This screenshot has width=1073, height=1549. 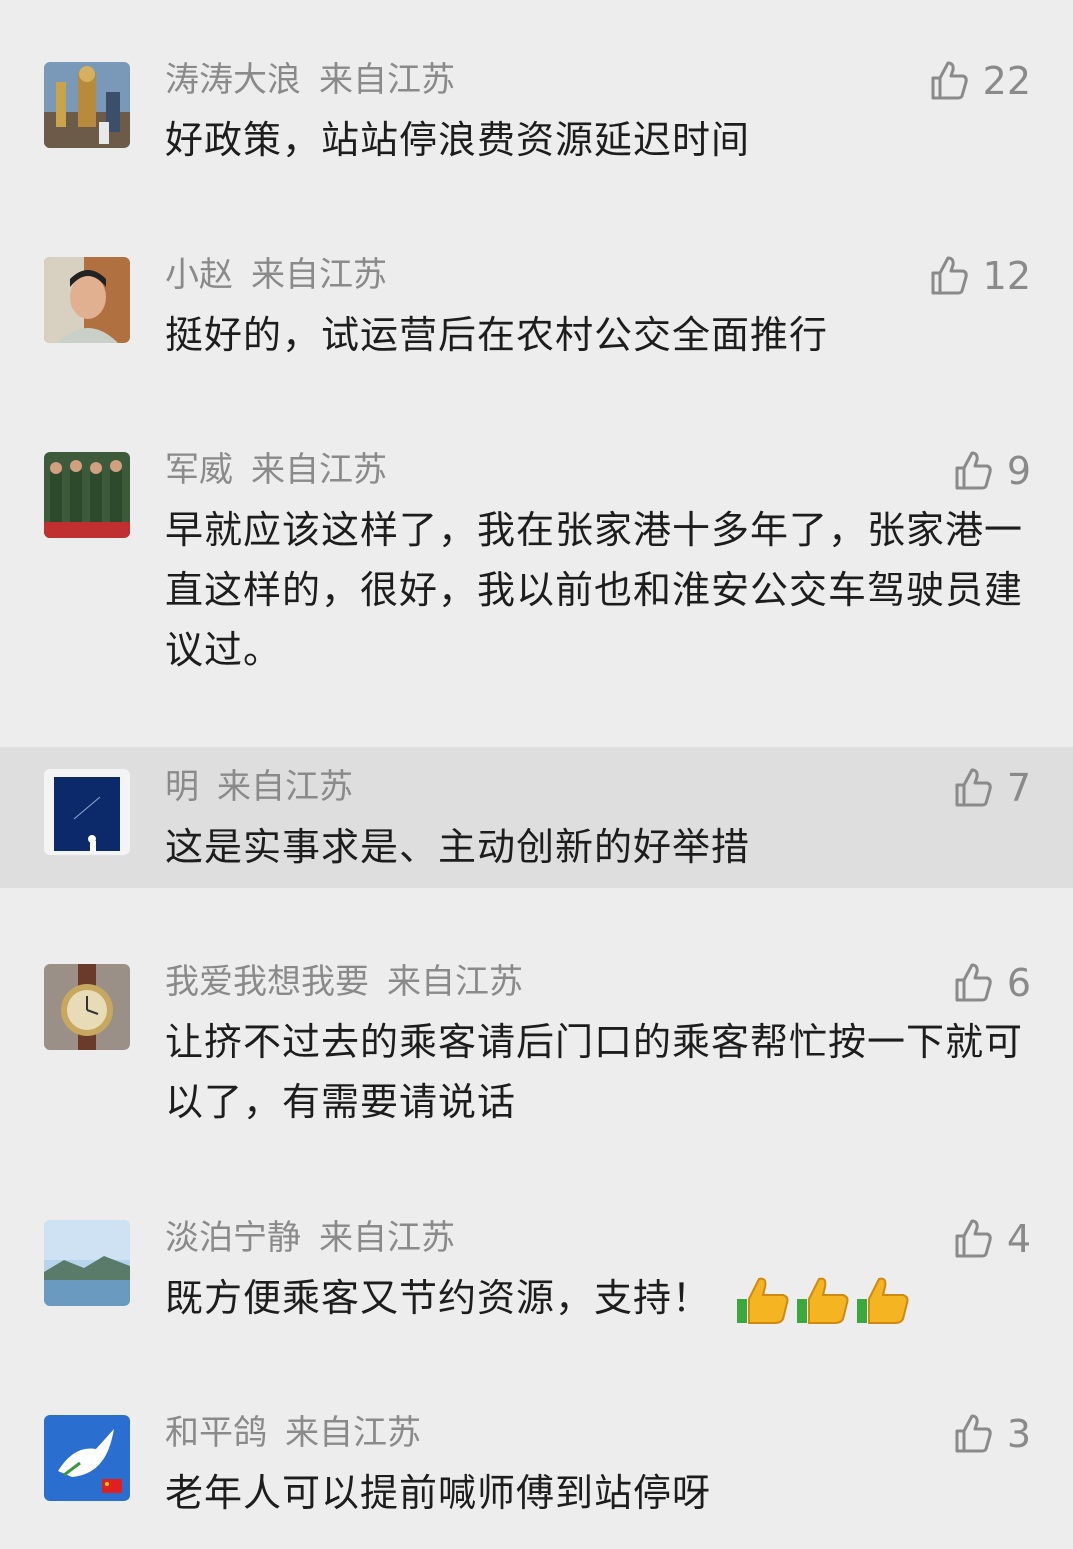 What do you see at coordinates (536, 292) in the screenshot?
I see `comment-item: 小赵 来自江苏 12 挺好的，试运营后在农村公交全面推行` at bounding box center [536, 292].